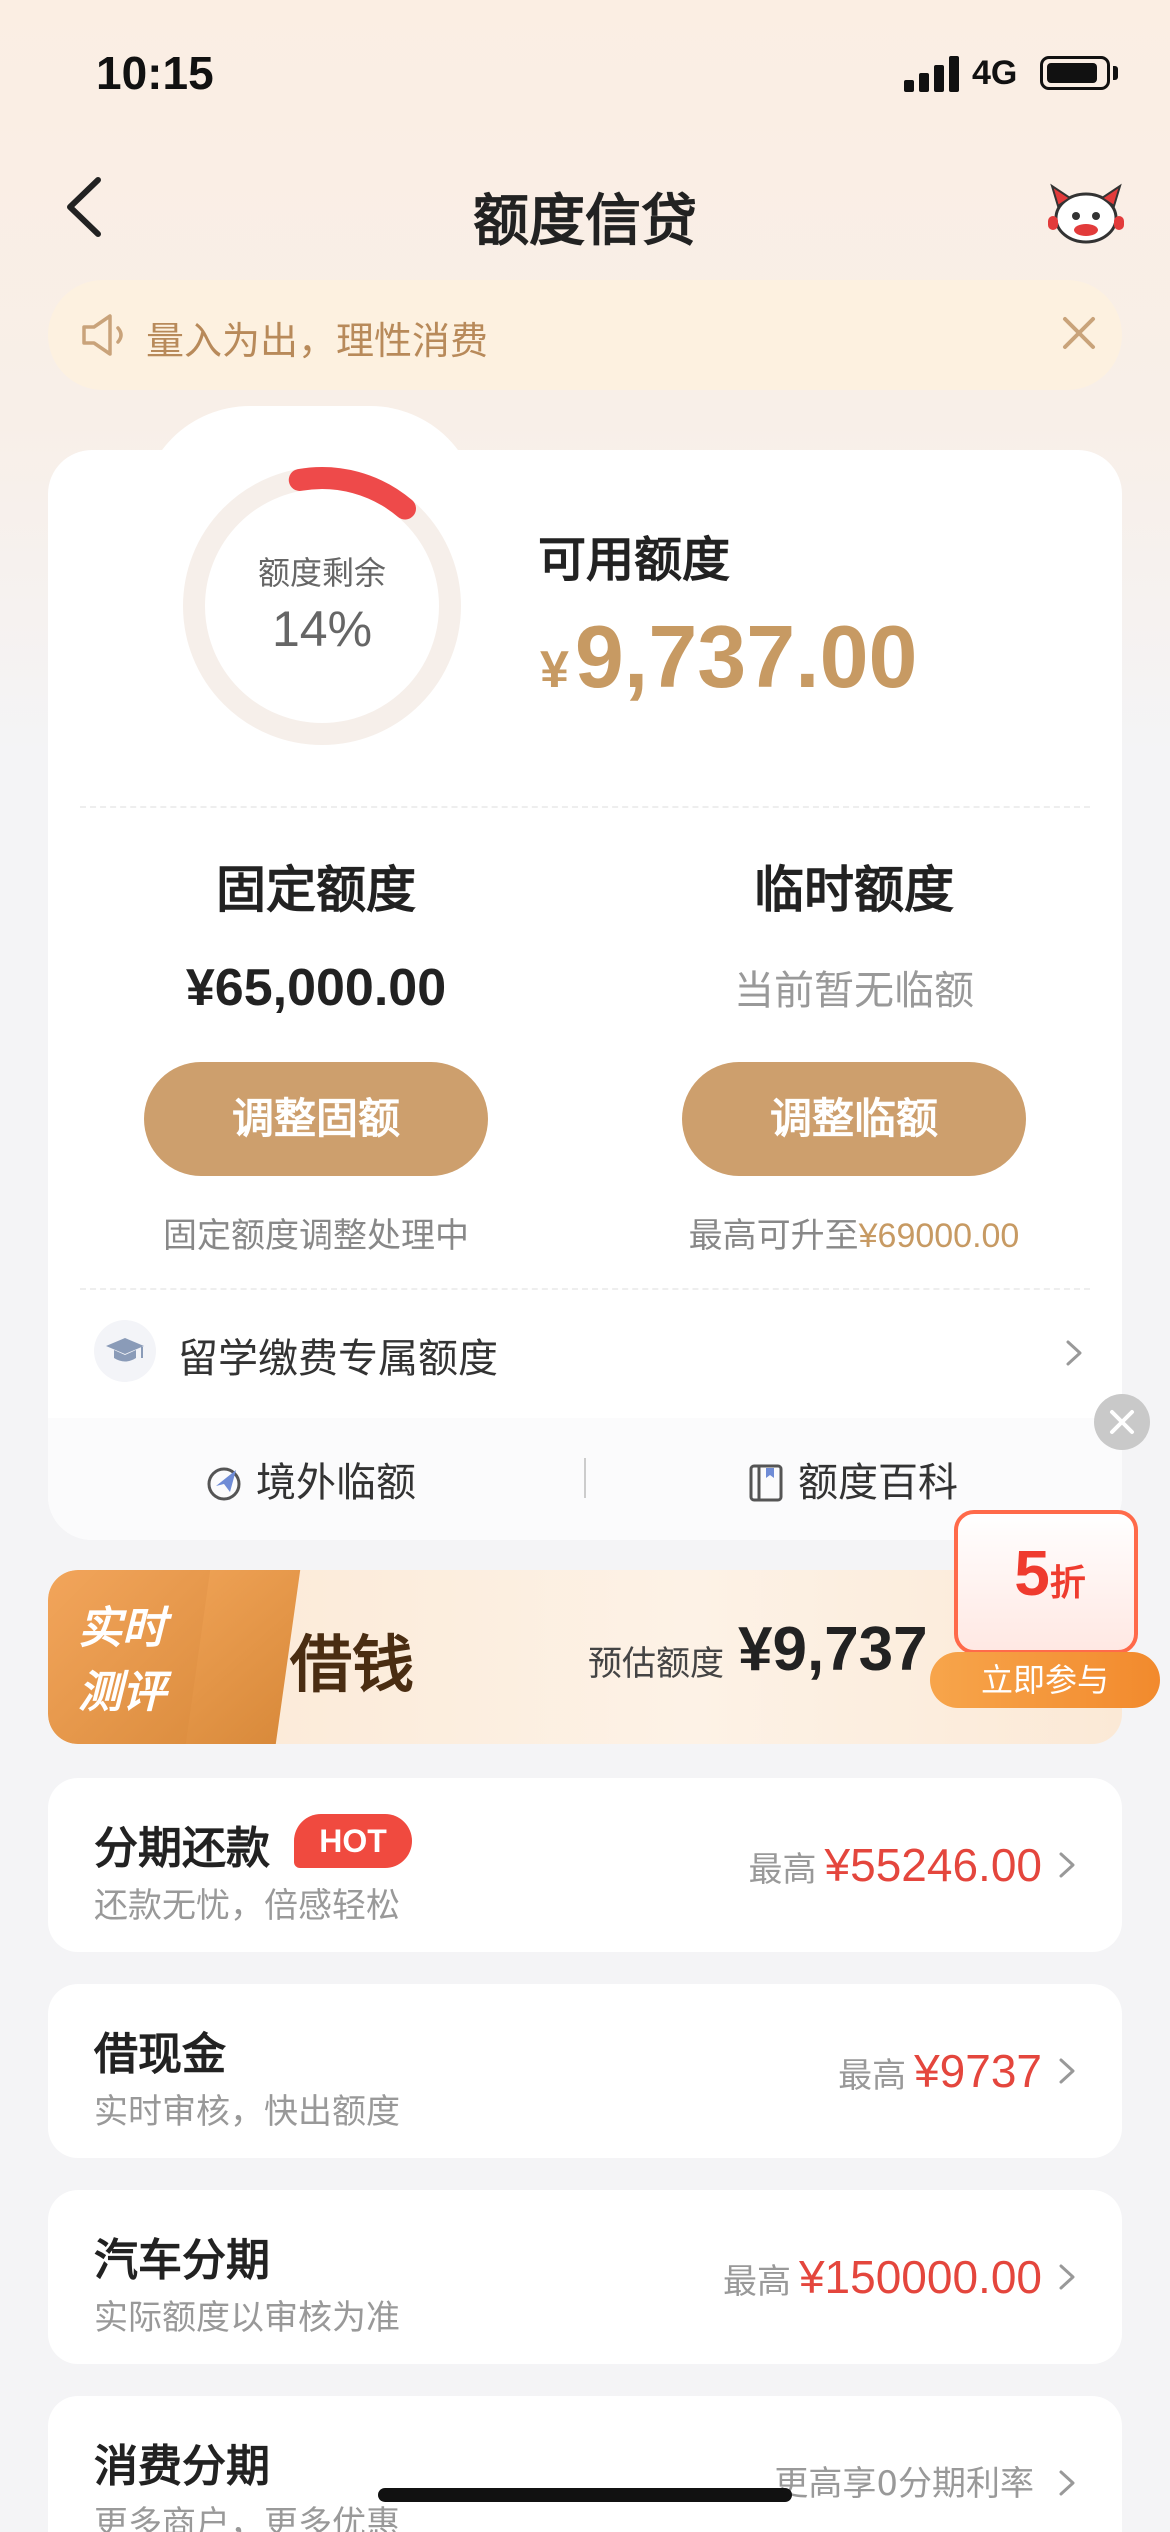 Image resolution: width=1170 pixels, height=2532 pixels. I want to click on page-title: 额度信贷, so click(585, 221).